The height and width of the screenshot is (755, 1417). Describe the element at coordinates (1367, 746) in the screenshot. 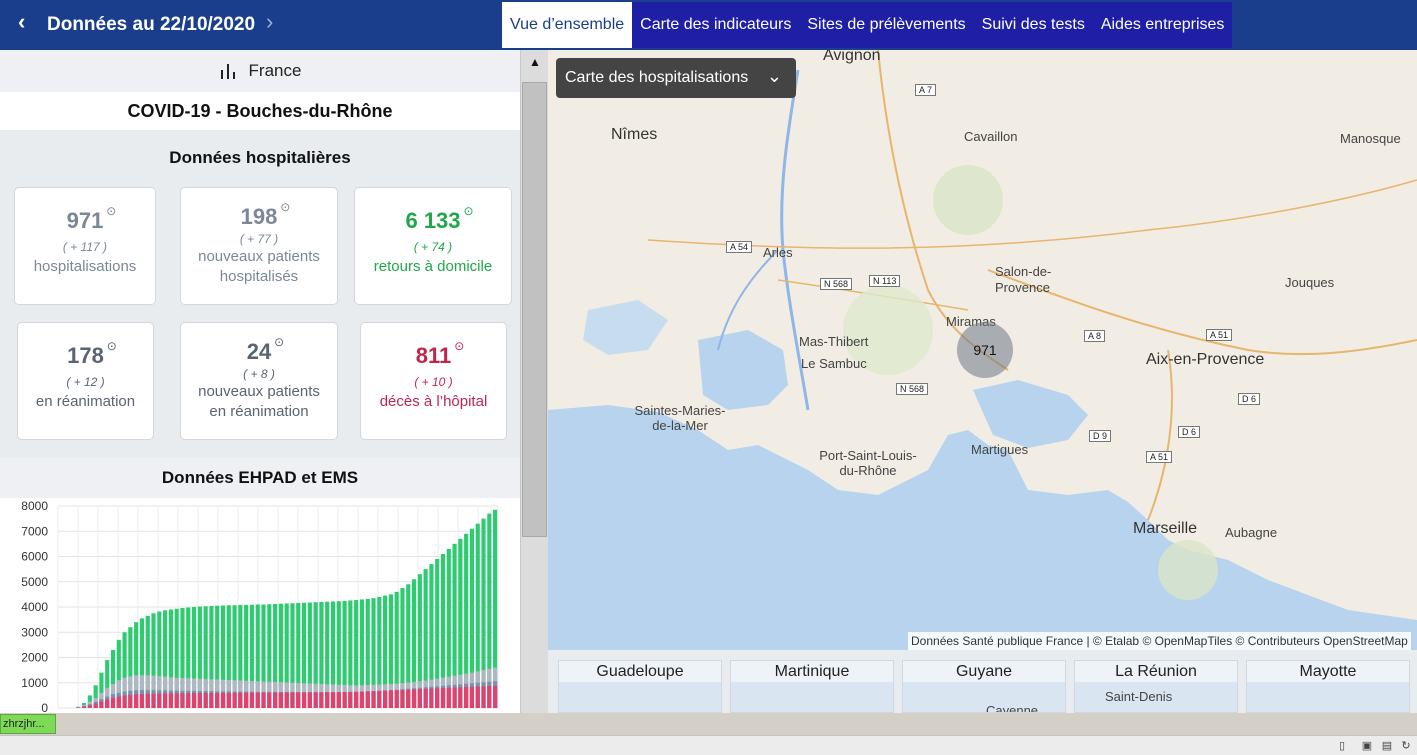

I see `save-icon: ▣` at that location.